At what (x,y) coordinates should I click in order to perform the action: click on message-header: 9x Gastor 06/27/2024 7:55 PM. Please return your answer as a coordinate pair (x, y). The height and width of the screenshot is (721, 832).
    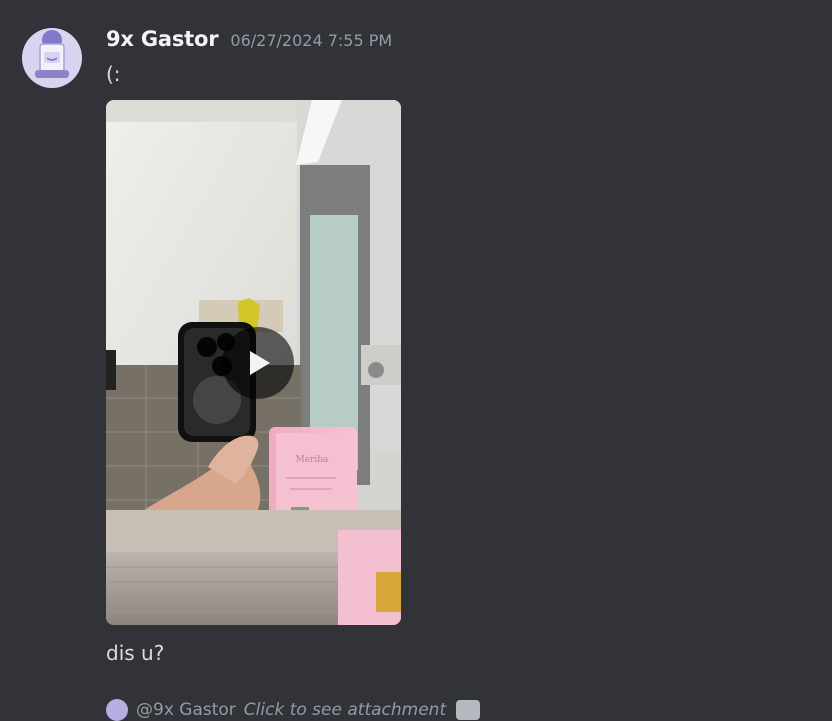
    Looking at the image, I should click on (249, 41).